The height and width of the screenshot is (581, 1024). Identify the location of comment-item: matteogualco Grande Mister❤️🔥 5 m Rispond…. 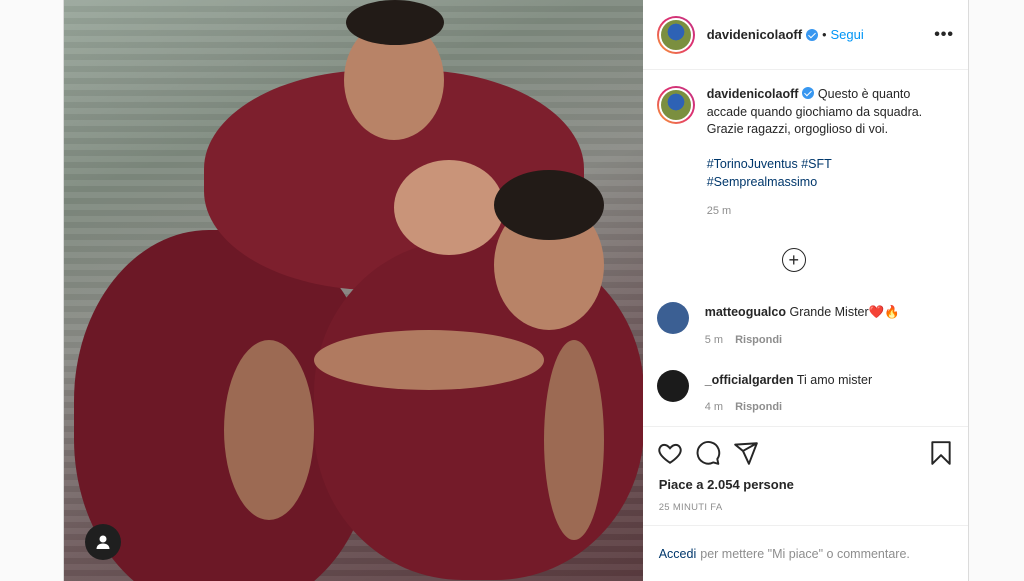
(778, 324).